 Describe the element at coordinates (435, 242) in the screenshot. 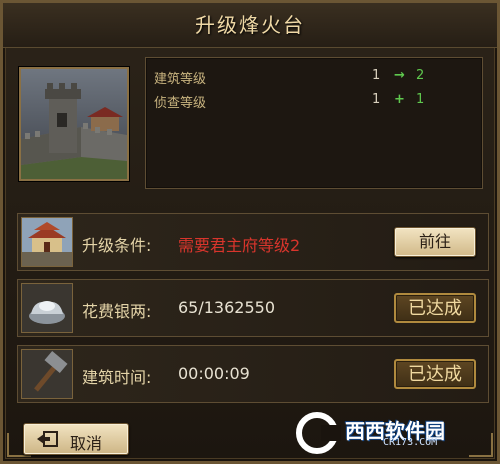

I see `go-to-button: 前往` at that location.